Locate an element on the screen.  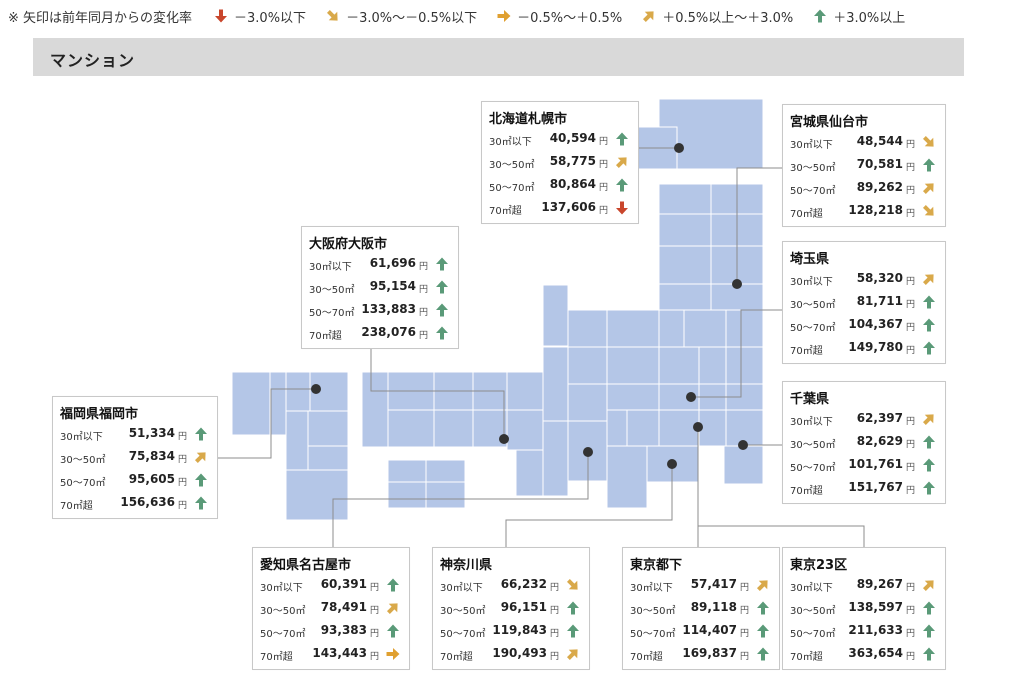
price-row: 70㎡超 238,076 円 is located at coordinates (380, 333).